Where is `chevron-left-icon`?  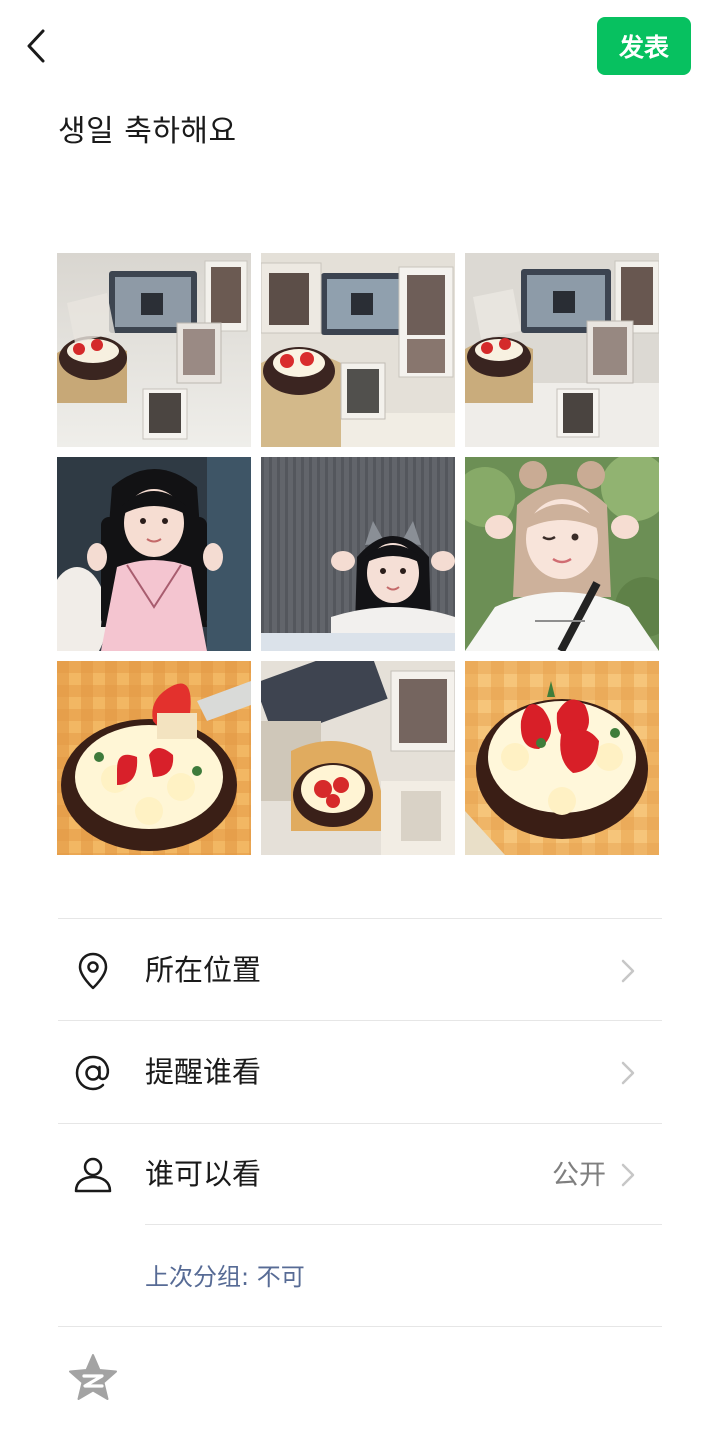
chevron-left-icon is located at coordinates (36, 46).